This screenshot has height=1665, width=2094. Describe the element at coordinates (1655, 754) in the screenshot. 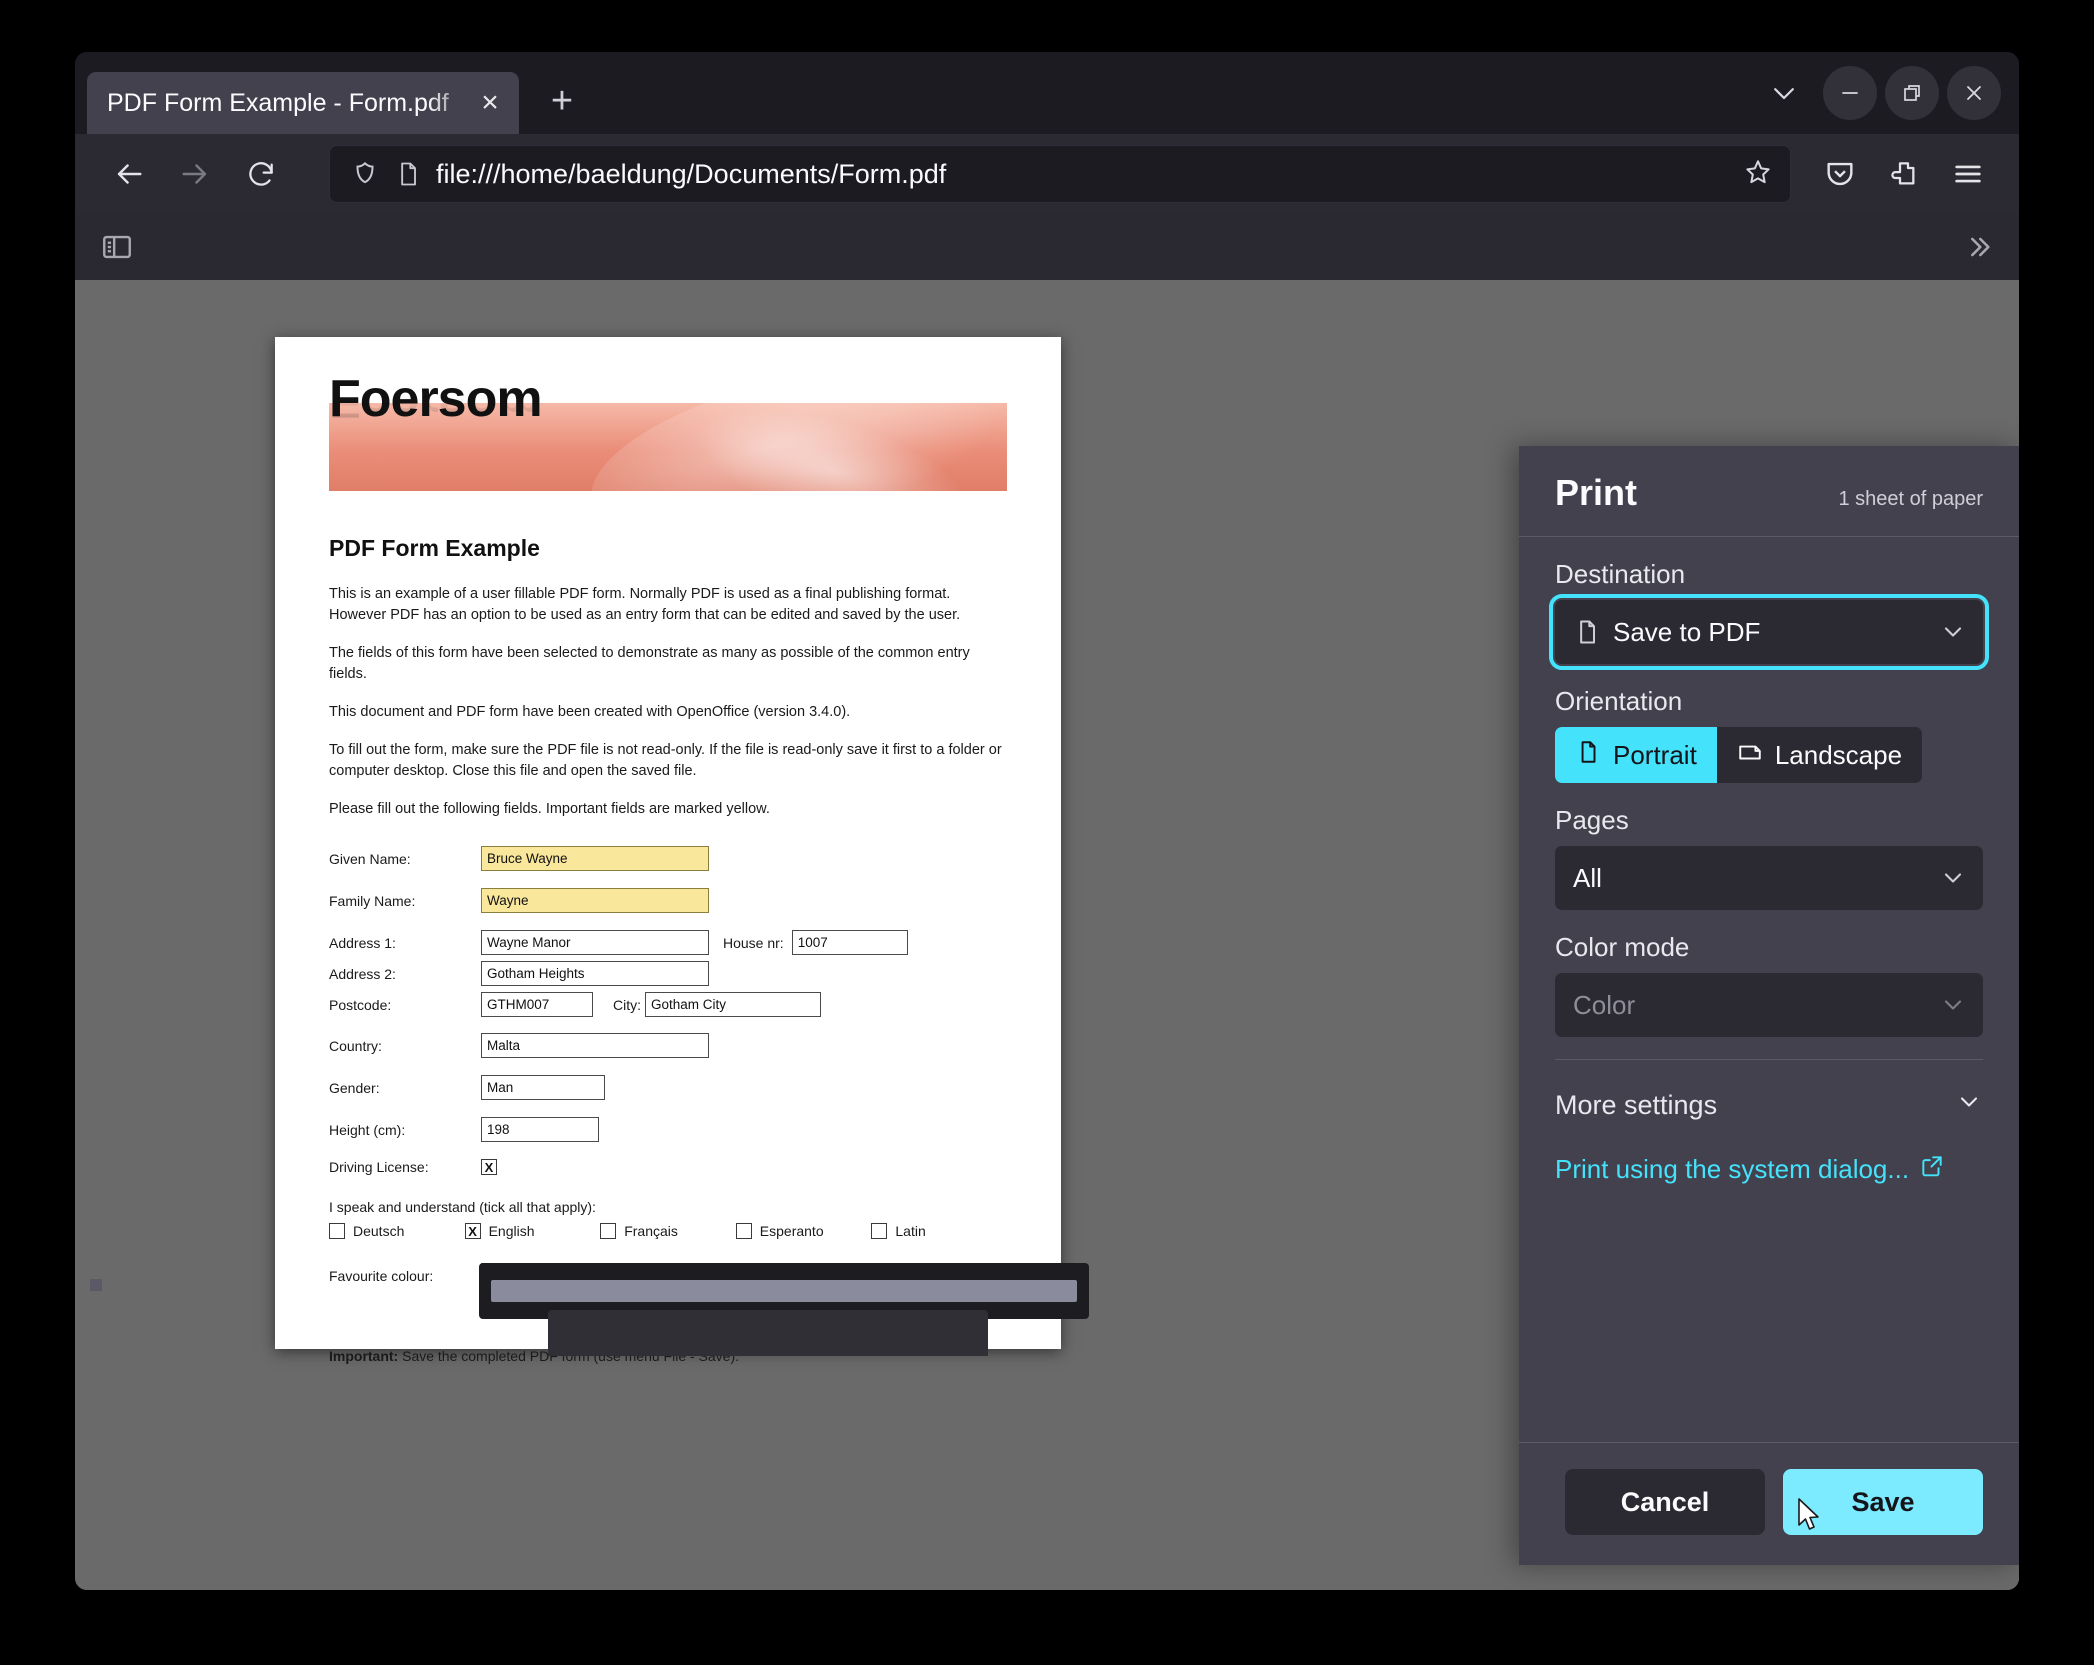

I see `portrait-label: Portrait` at that location.